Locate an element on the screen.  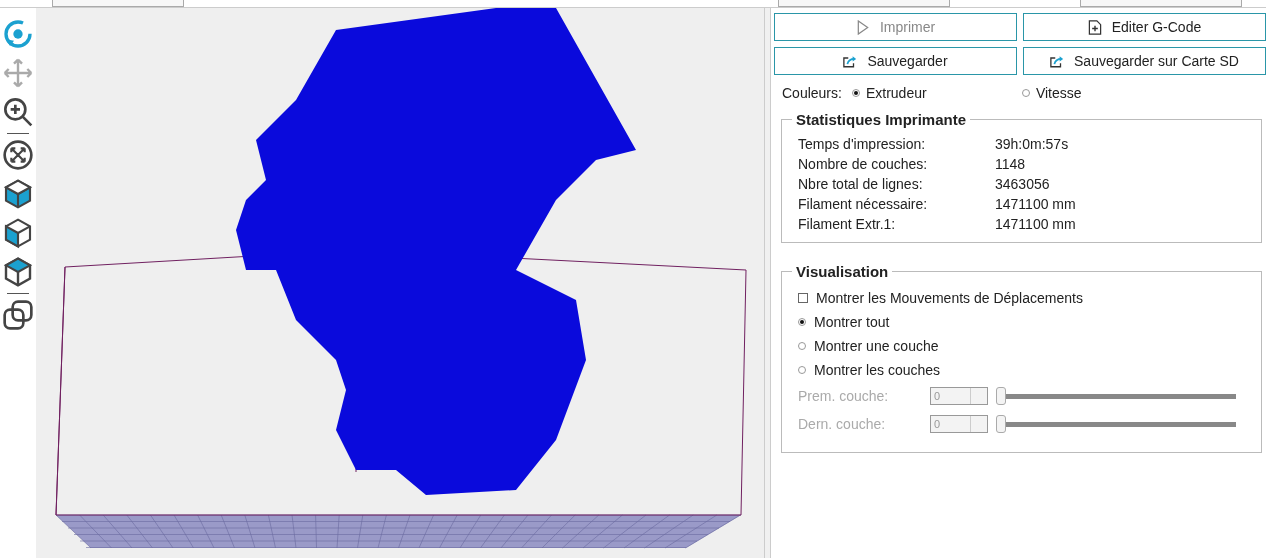
overlap-icon is located at coordinates (17, 315).